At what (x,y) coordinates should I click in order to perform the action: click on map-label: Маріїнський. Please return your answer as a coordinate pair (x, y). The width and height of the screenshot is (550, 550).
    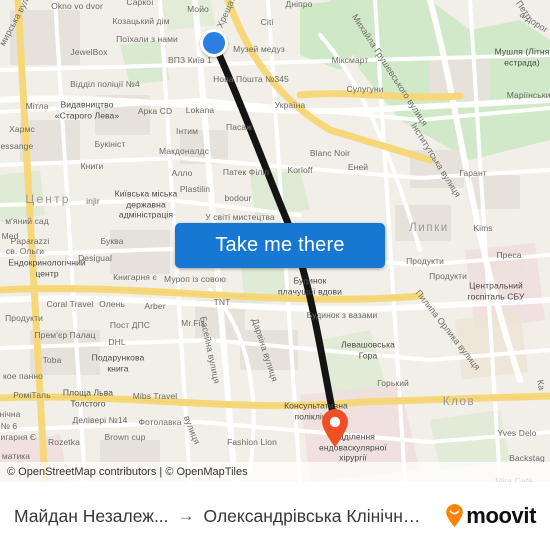
    Looking at the image, I should click on (528, 95).